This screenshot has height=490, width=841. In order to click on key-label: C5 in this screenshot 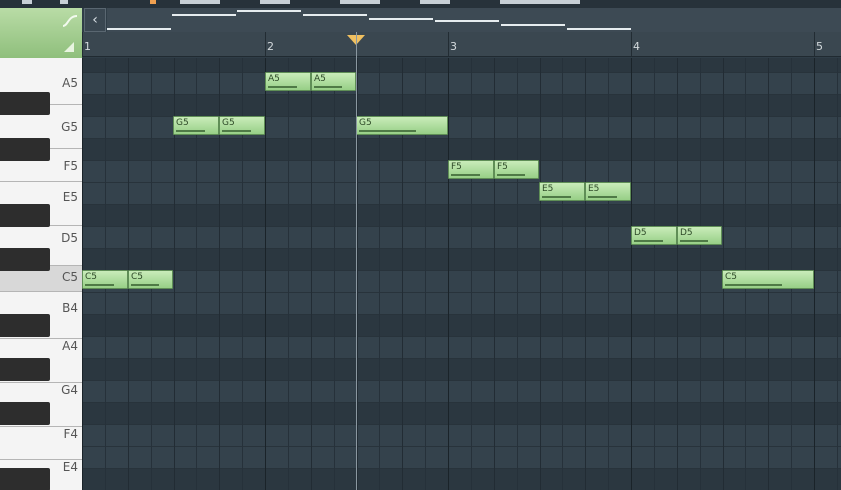, I will do `click(69, 277)`.